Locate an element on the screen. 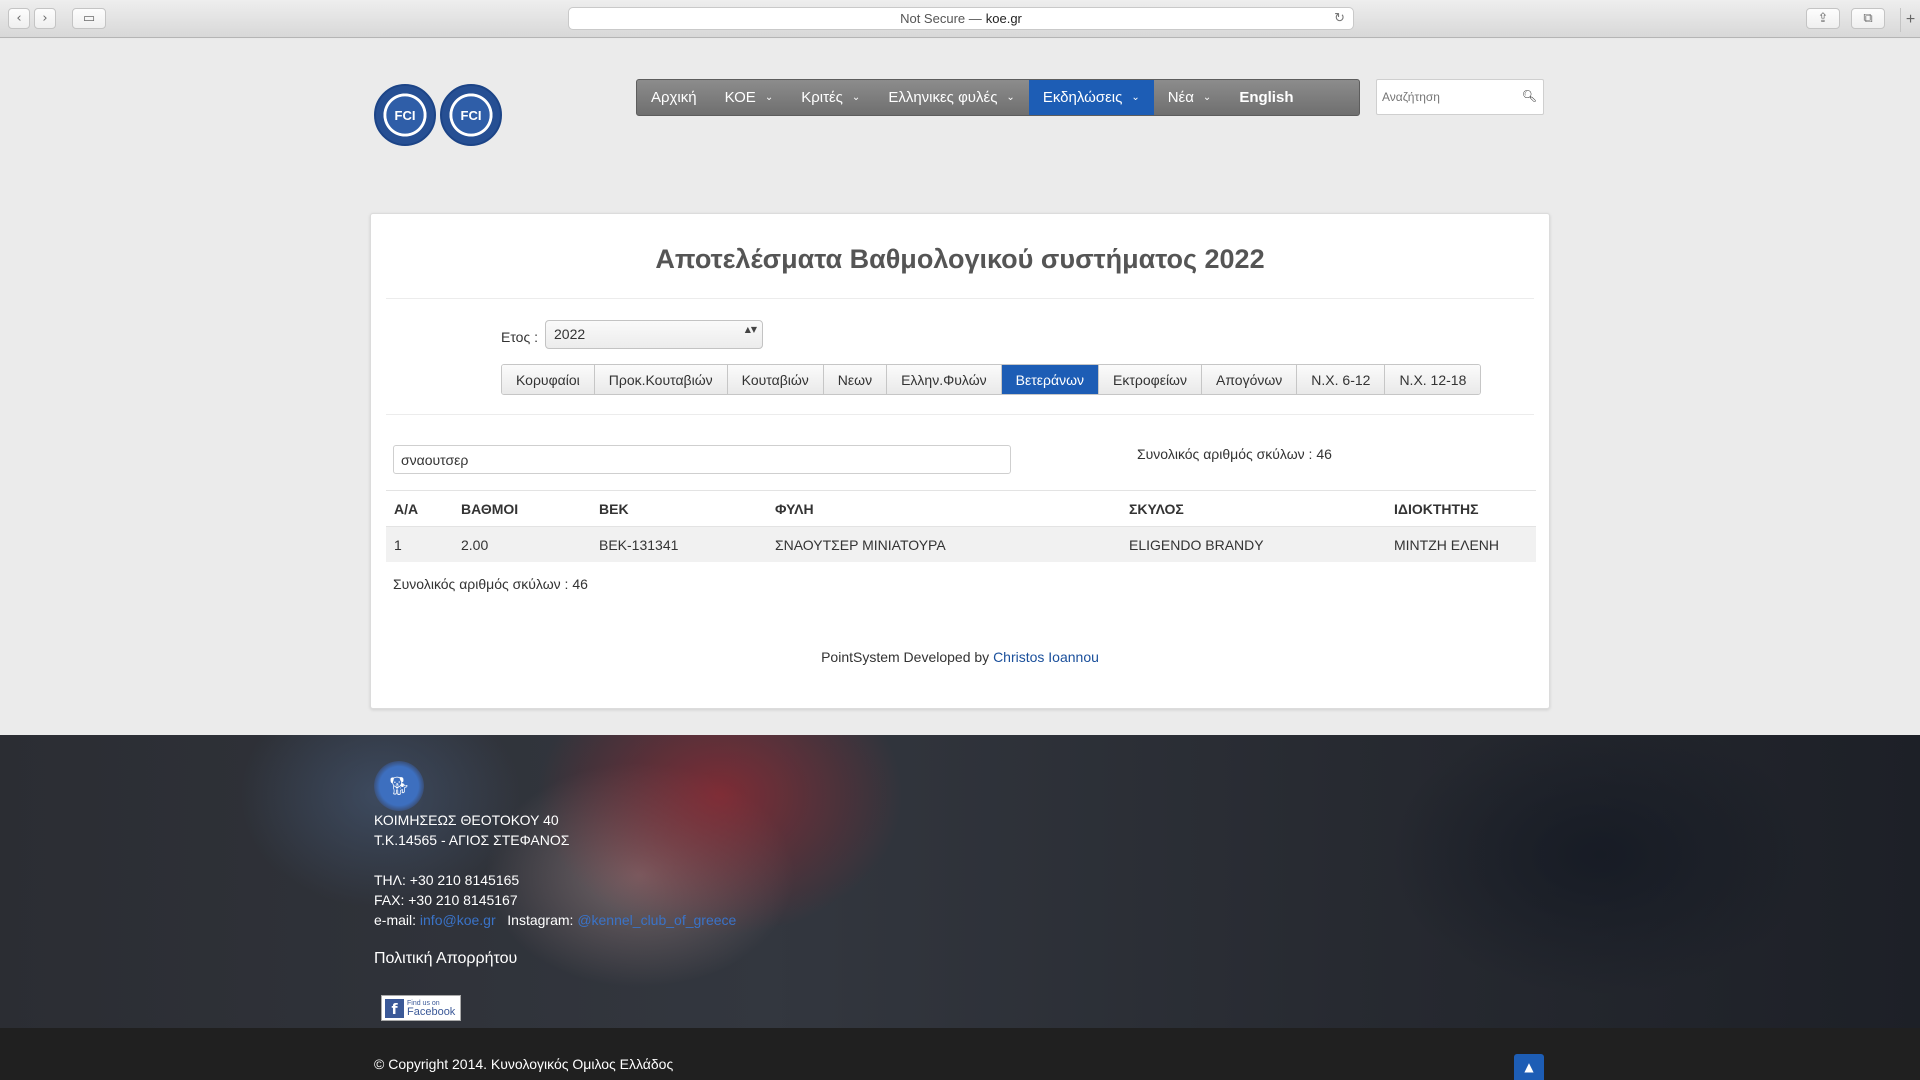 The width and height of the screenshot is (1920, 1080). tab-juniors: Νεων is located at coordinates (855, 379).